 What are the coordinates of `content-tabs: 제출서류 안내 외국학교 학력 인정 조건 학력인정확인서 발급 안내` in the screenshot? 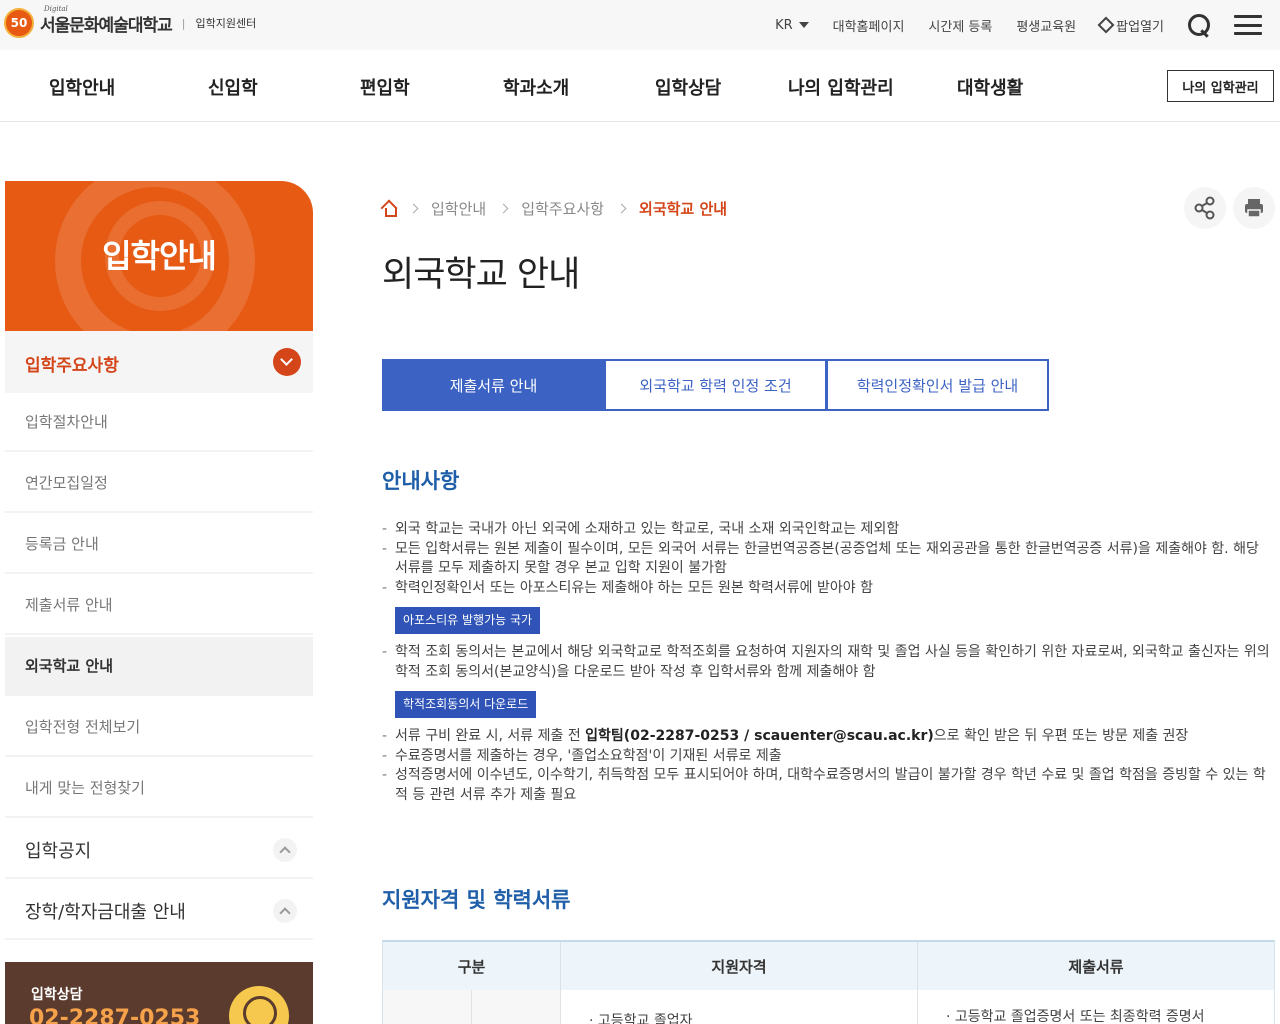 It's located at (715, 385).